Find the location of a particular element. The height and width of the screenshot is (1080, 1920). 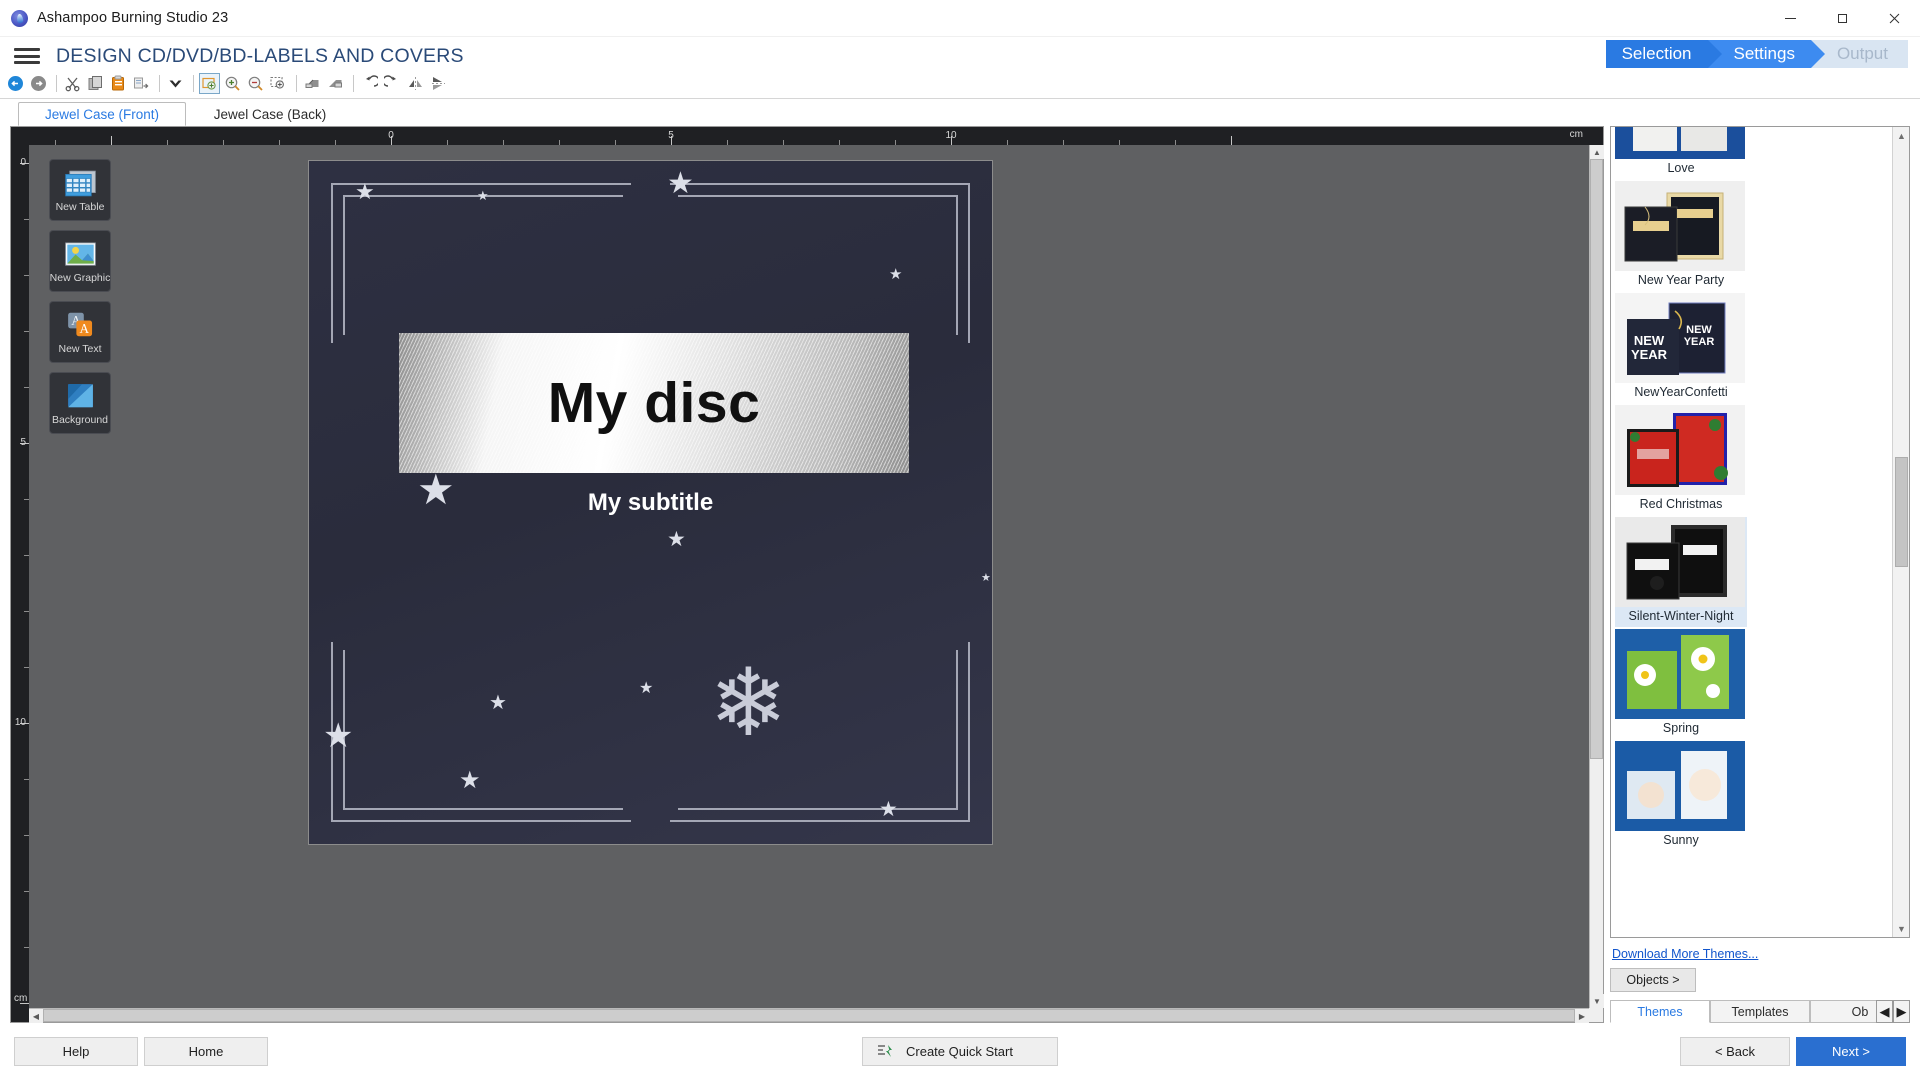

title-plate: My disc is located at coordinates (654, 403).